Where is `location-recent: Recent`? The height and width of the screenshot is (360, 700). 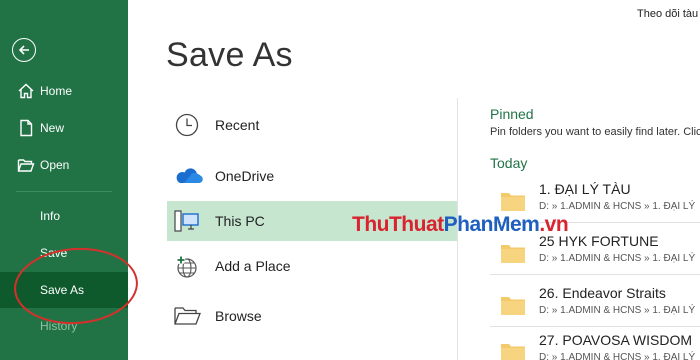 location-recent: Recent is located at coordinates (312, 125).